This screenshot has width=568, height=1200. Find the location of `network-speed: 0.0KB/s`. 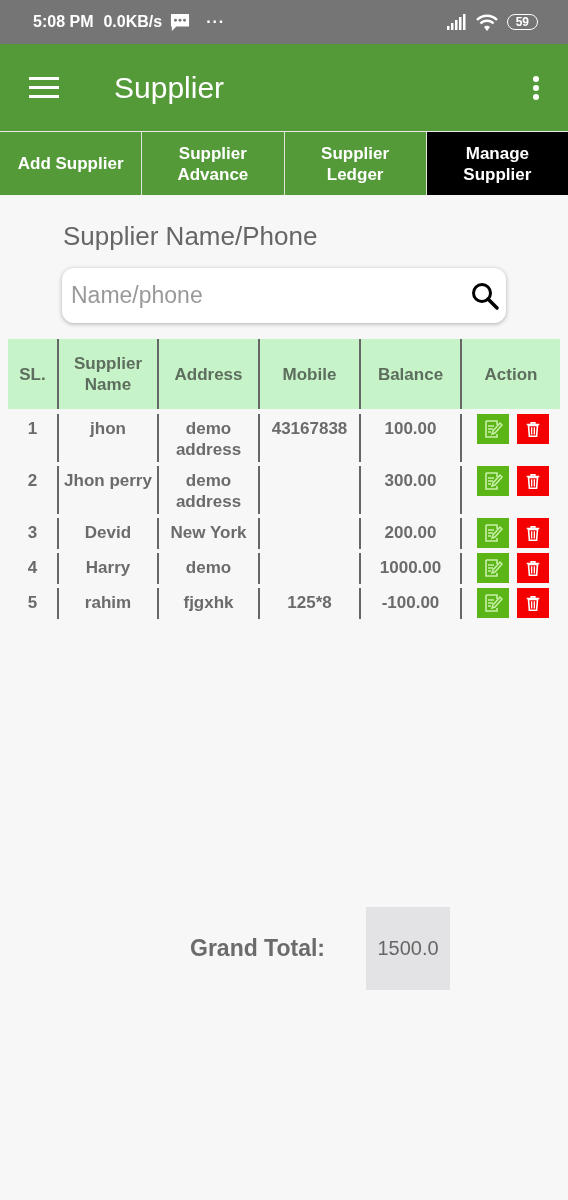

network-speed: 0.0KB/s is located at coordinates (133, 22).